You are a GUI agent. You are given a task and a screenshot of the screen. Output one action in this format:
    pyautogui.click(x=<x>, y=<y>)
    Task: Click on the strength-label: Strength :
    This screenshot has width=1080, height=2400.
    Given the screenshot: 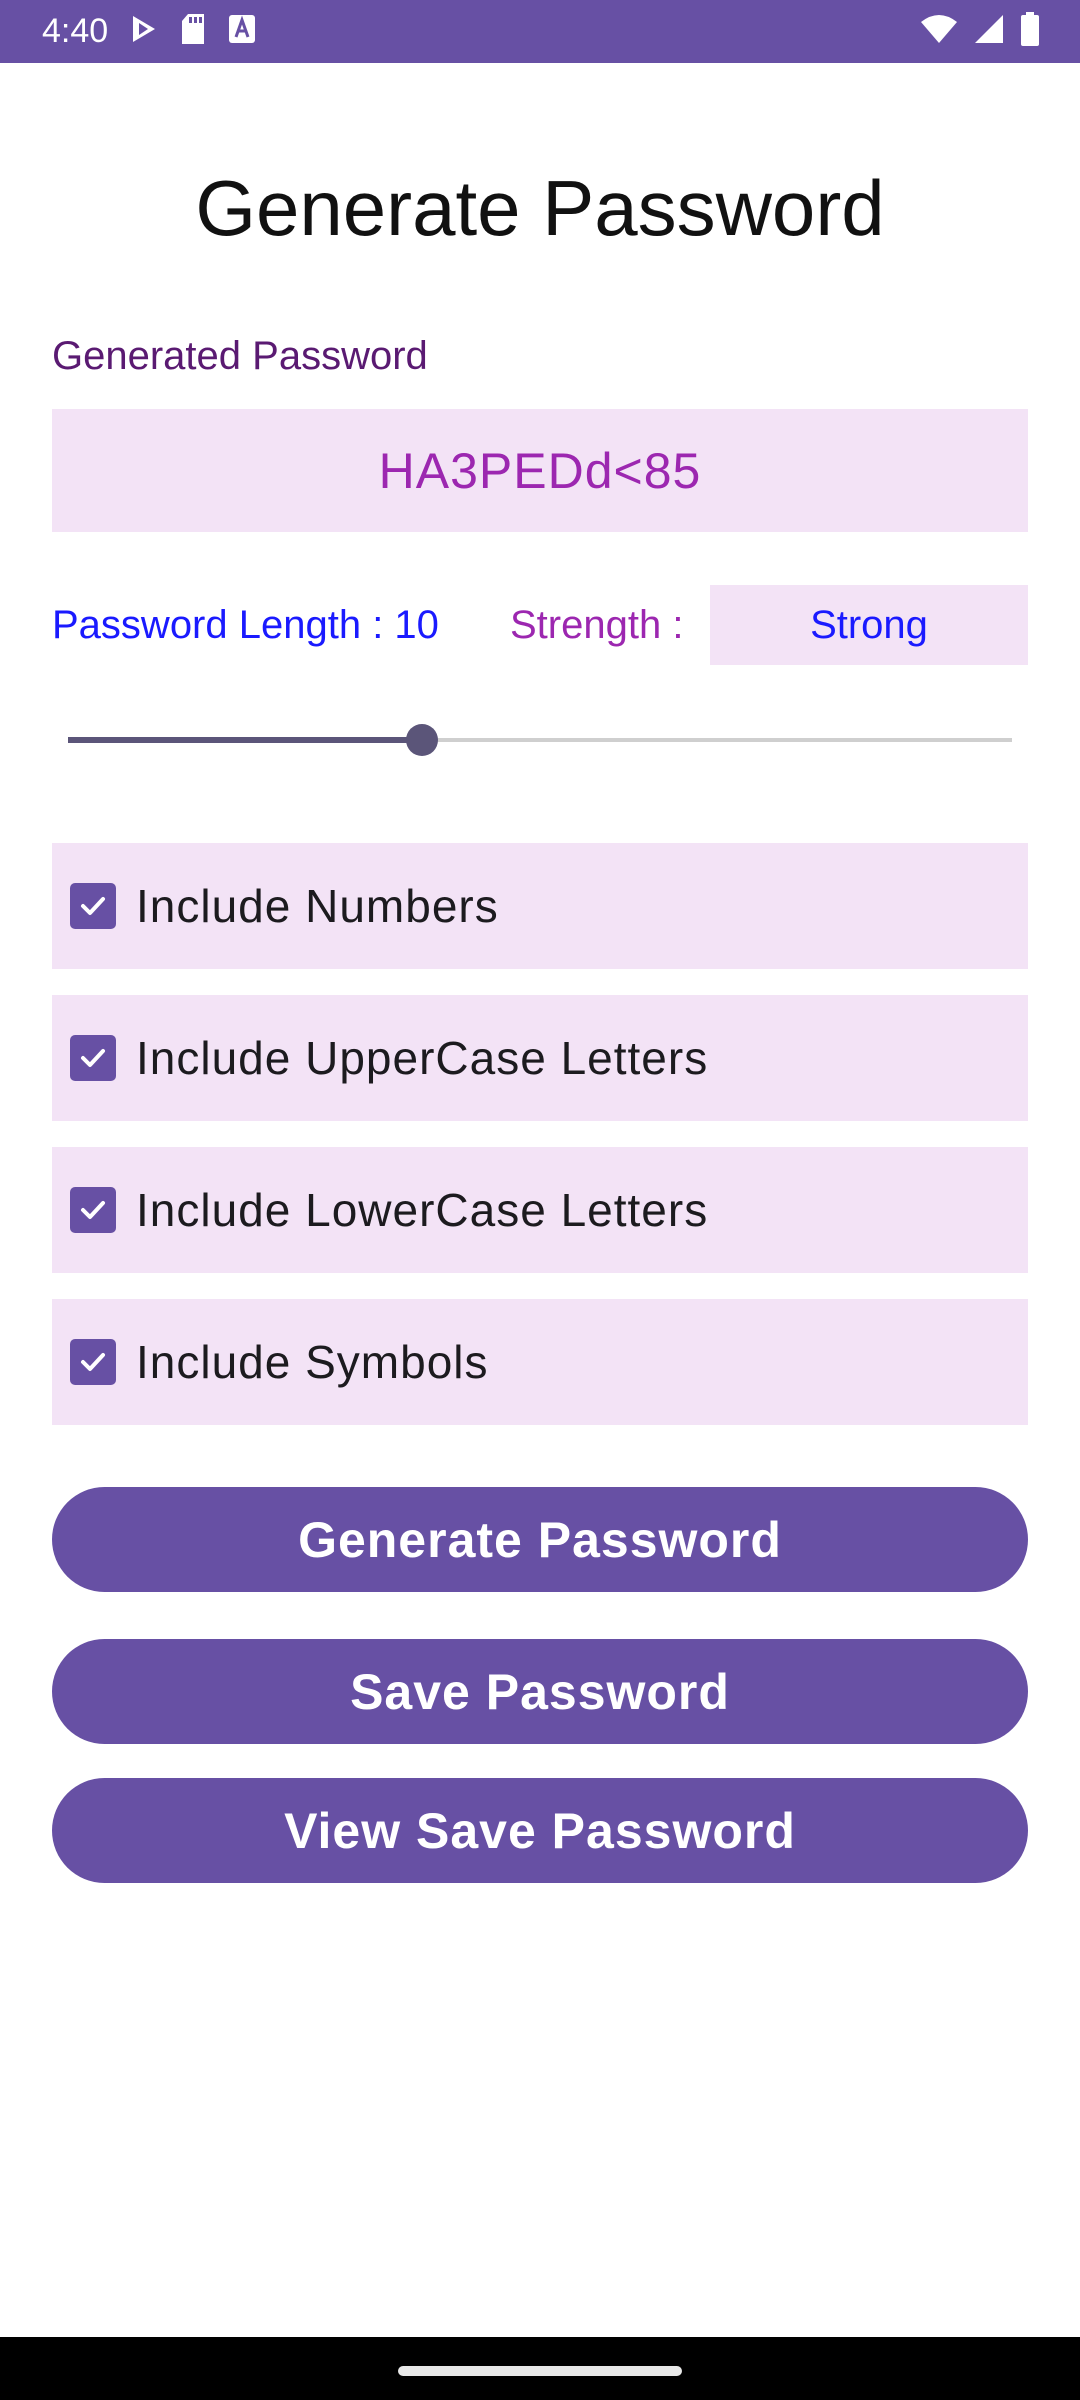 What is the action you would take?
    pyautogui.click(x=597, y=625)
    